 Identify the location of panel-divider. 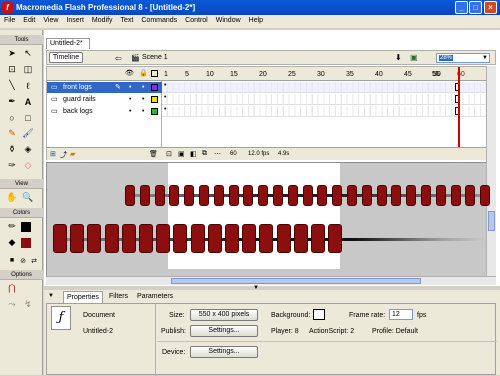
(272, 288).